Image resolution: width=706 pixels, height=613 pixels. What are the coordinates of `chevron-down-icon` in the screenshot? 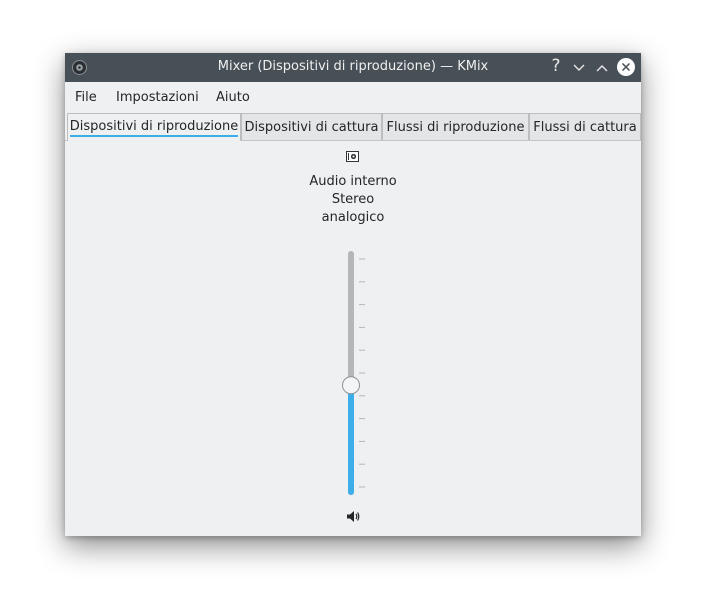 It's located at (579, 67).